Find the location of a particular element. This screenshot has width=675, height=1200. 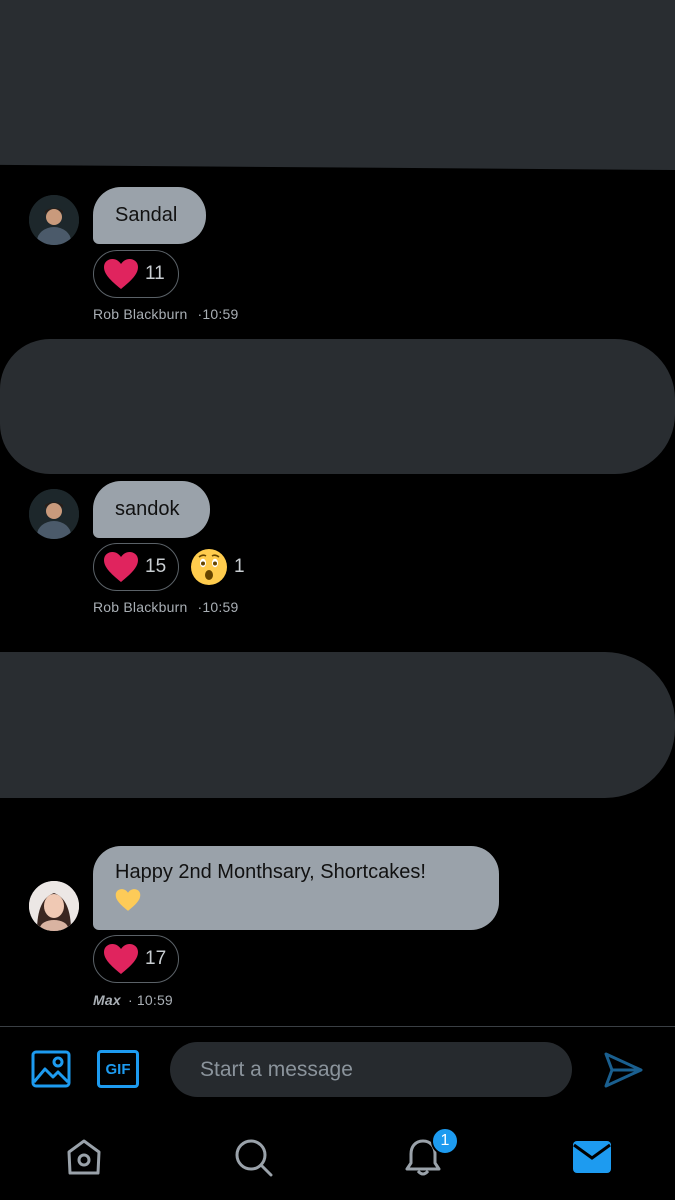

gif-label: GIF is located at coordinates (118, 1069).